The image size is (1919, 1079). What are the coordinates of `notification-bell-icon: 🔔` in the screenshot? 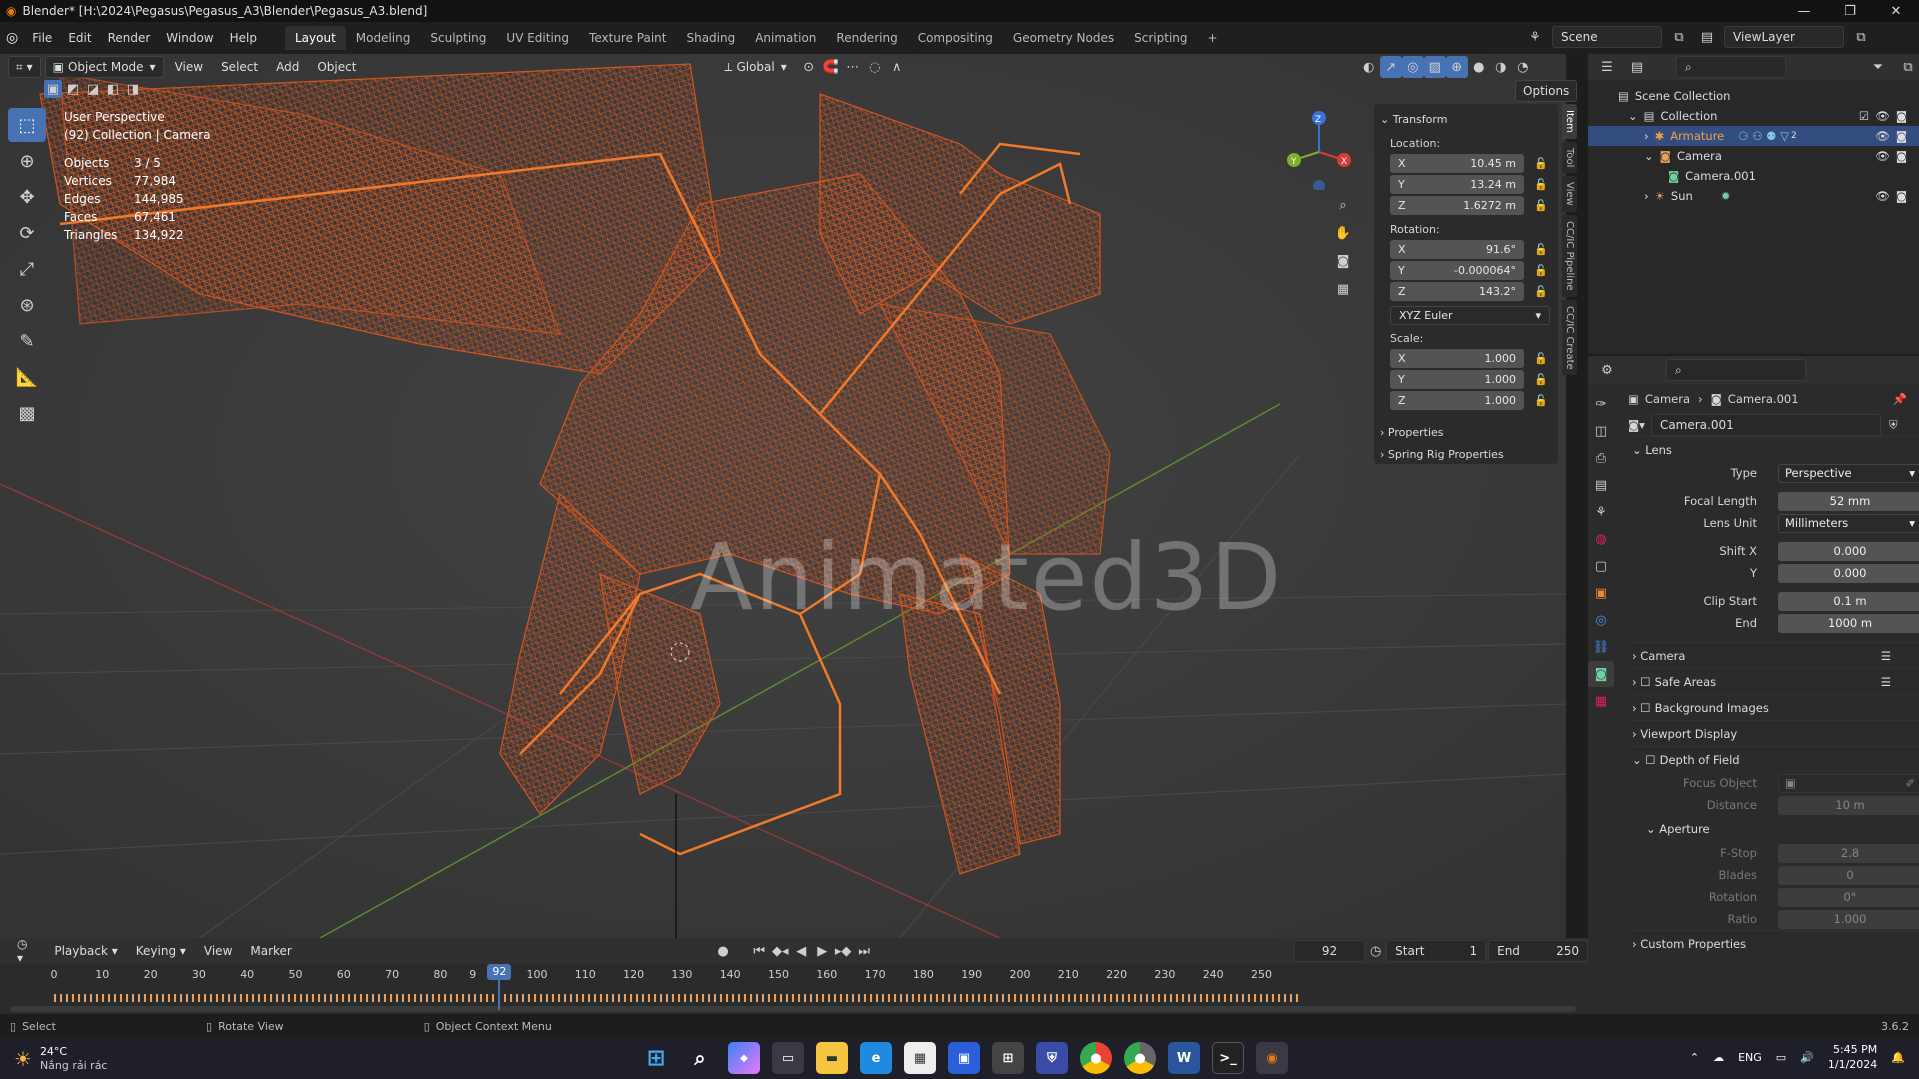 It's located at (1898, 1057).